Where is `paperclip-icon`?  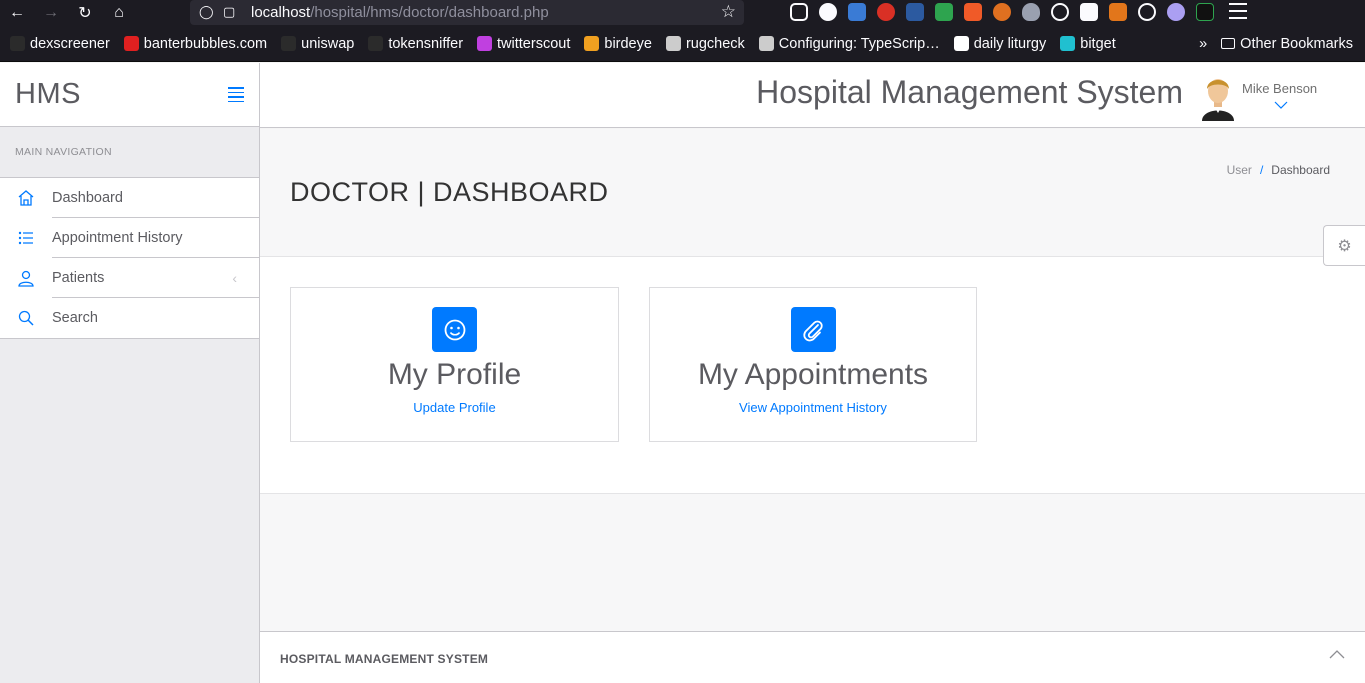
paperclip-icon is located at coordinates (813, 329).